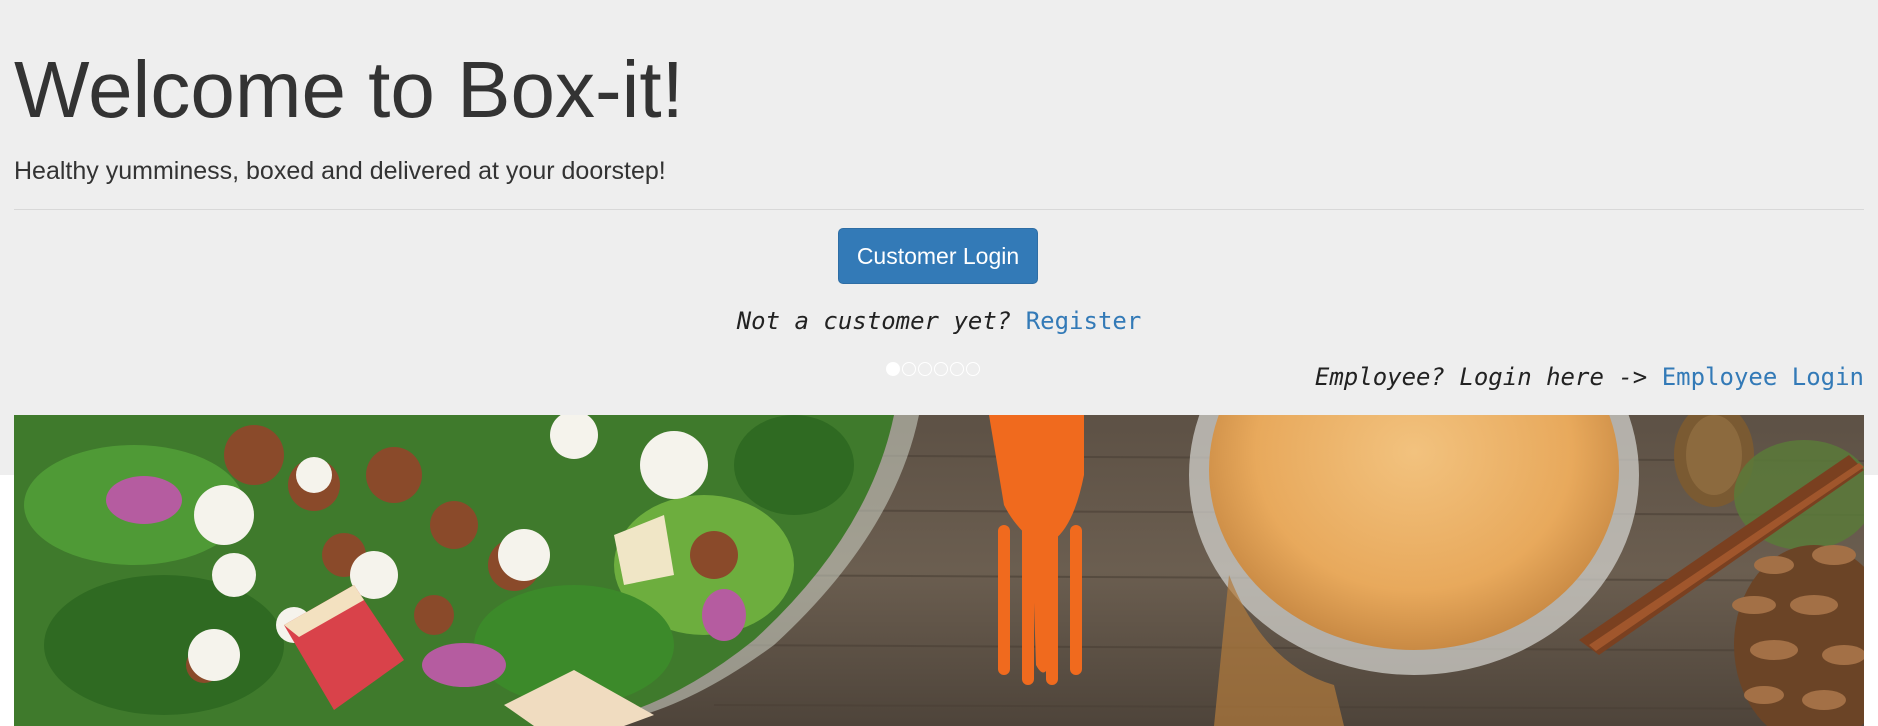 Image resolution: width=1878 pixels, height=726 pixels. What do you see at coordinates (349, 89) in the screenshot?
I see `page-title: Welcome to Box-it!` at bounding box center [349, 89].